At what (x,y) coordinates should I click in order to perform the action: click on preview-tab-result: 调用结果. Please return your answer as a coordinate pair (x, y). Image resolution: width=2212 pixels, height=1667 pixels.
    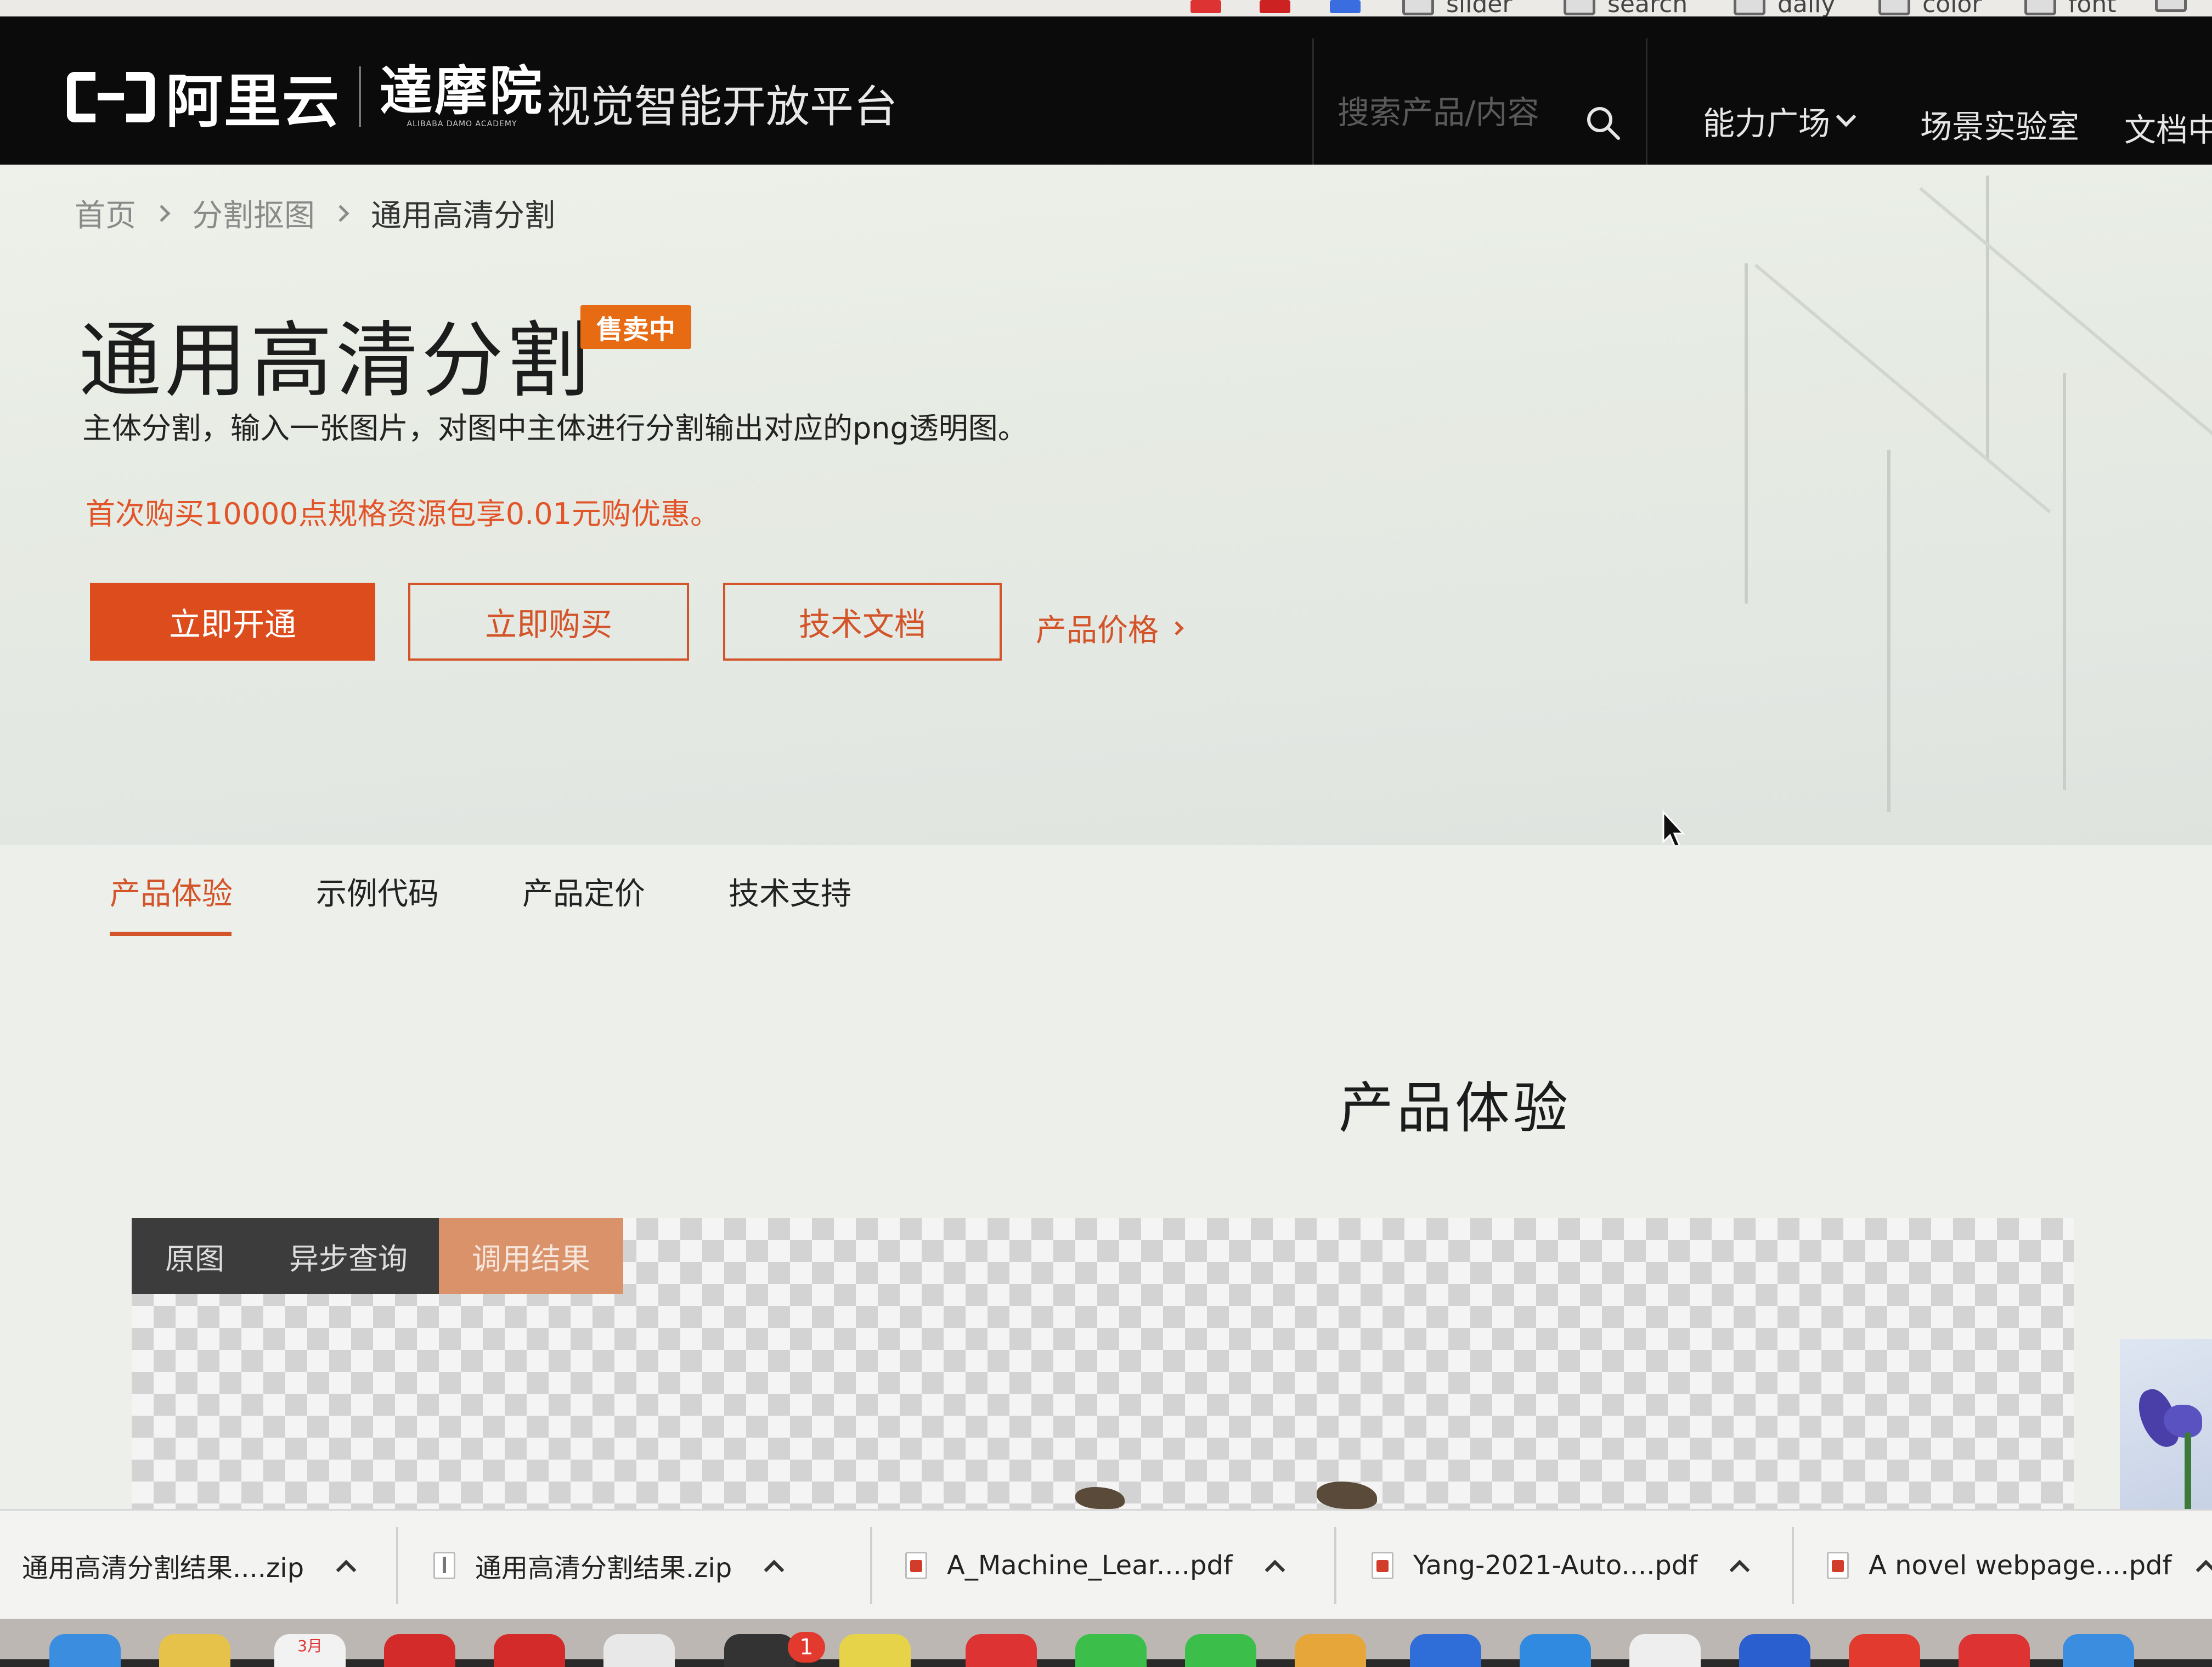
    Looking at the image, I should click on (531, 1256).